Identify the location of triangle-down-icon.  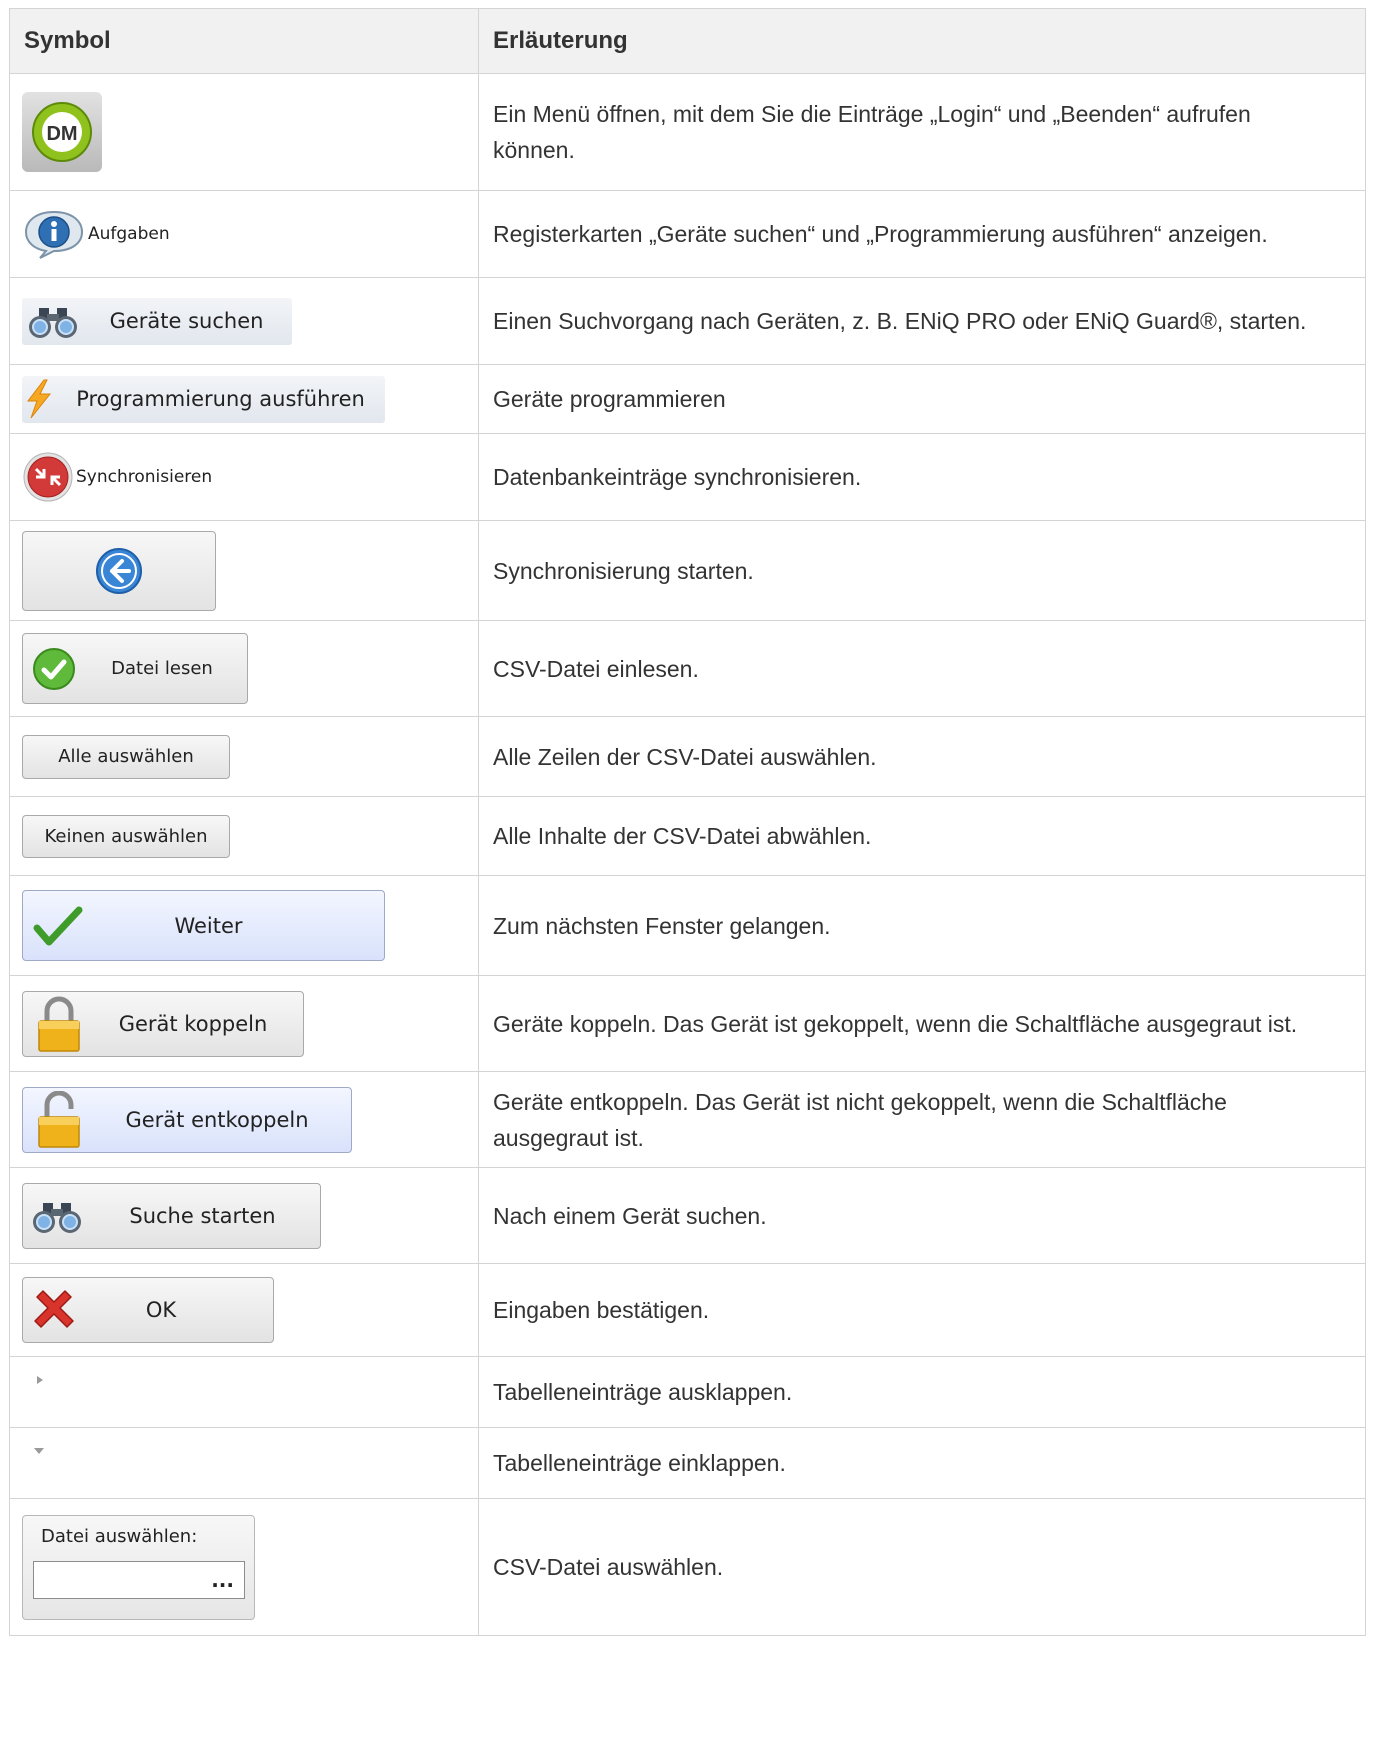
(39, 1451).